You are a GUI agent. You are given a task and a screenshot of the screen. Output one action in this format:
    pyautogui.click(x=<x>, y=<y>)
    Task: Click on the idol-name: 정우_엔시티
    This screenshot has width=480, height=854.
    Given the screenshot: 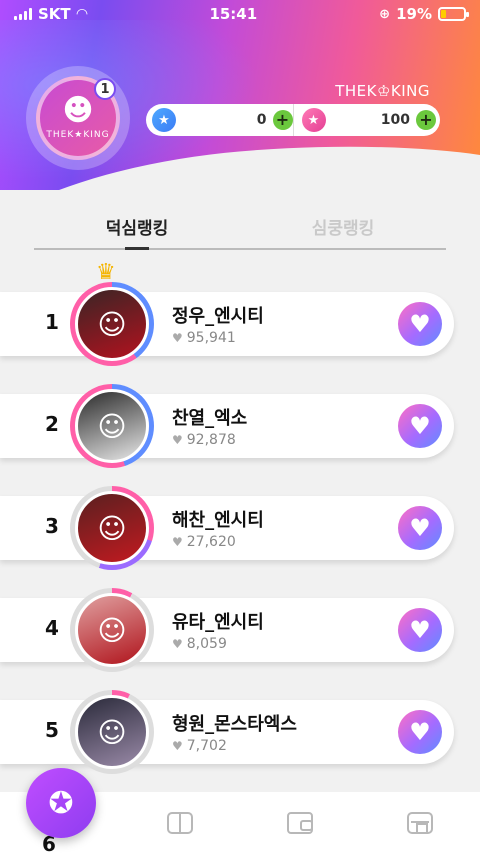 What is the action you would take?
    pyautogui.click(x=218, y=316)
    